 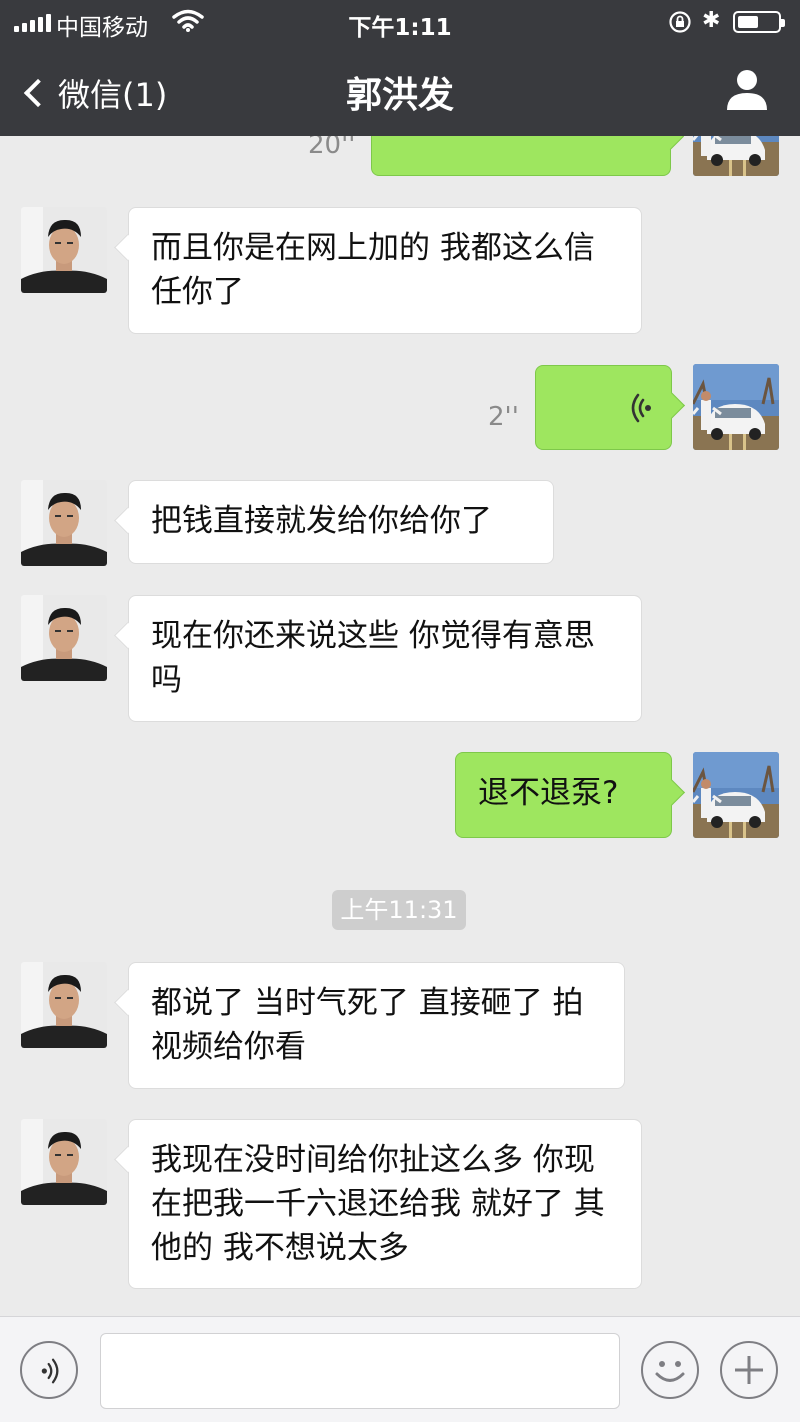 I want to click on rotation-lock-icon, so click(x=680, y=22).